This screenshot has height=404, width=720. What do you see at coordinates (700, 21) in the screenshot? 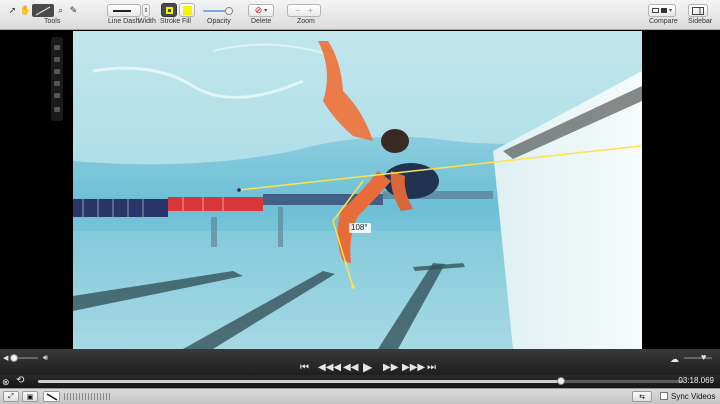
I see `sidebar-label: Sidebar` at bounding box center [700, 21].